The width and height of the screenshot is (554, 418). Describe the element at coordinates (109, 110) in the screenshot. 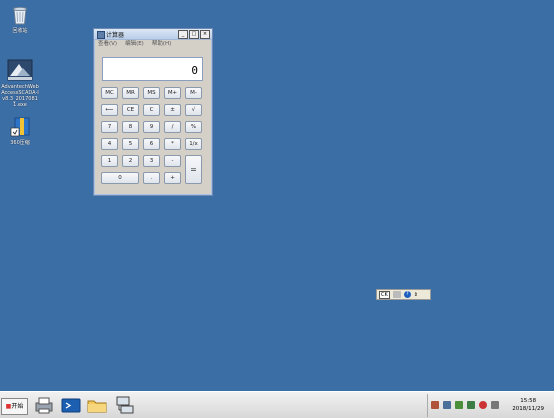

I see `key-backspace: ⟵` at that location.